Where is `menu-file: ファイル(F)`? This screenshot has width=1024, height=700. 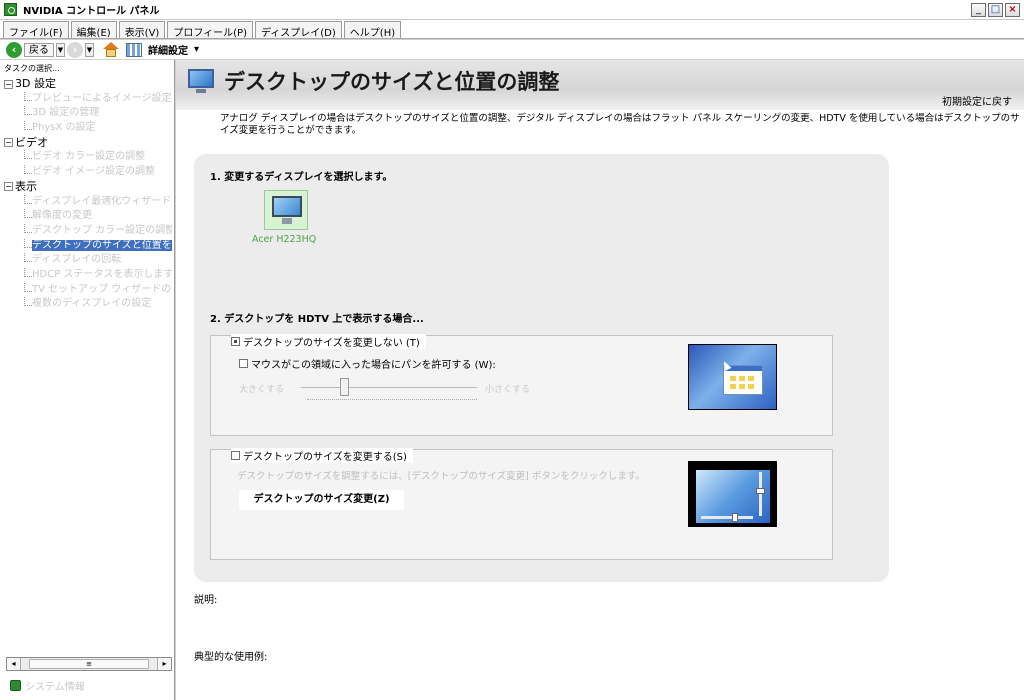
menu-file: ファイル(F) is located at coordinates (36, 30).